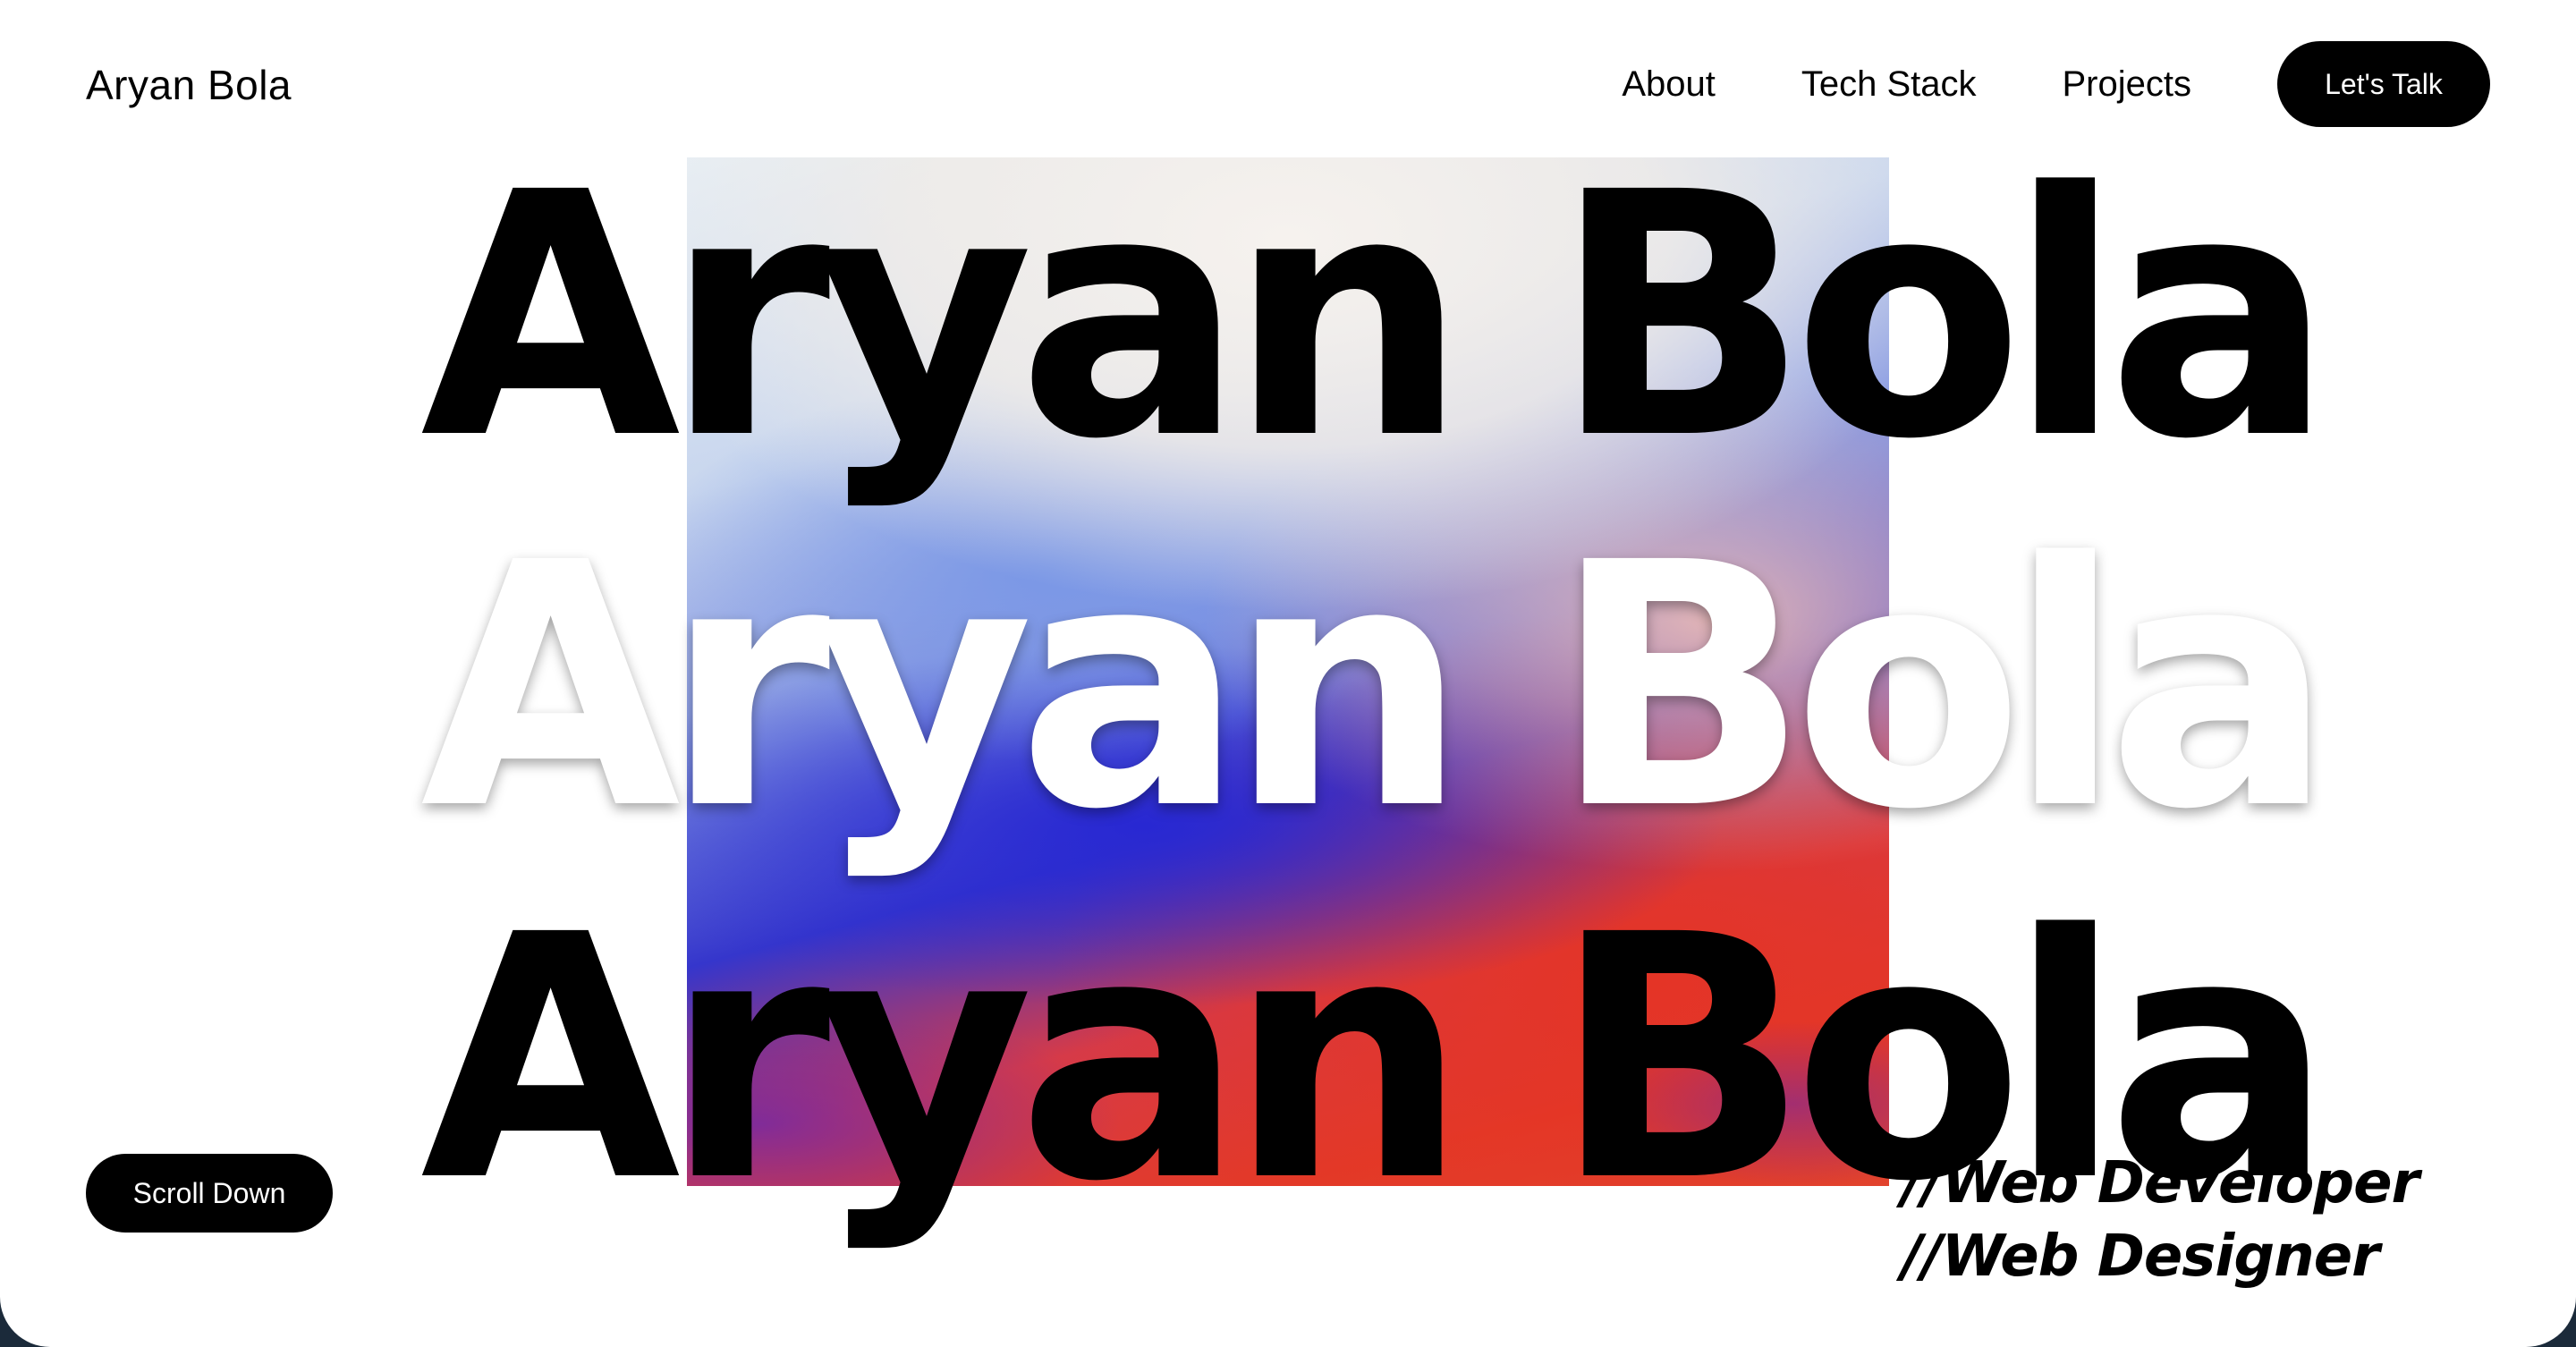  Describe the element at coordinates (2160, 1183) in the screenshot. I see `role-web-developer: //Web Developer` at that location.